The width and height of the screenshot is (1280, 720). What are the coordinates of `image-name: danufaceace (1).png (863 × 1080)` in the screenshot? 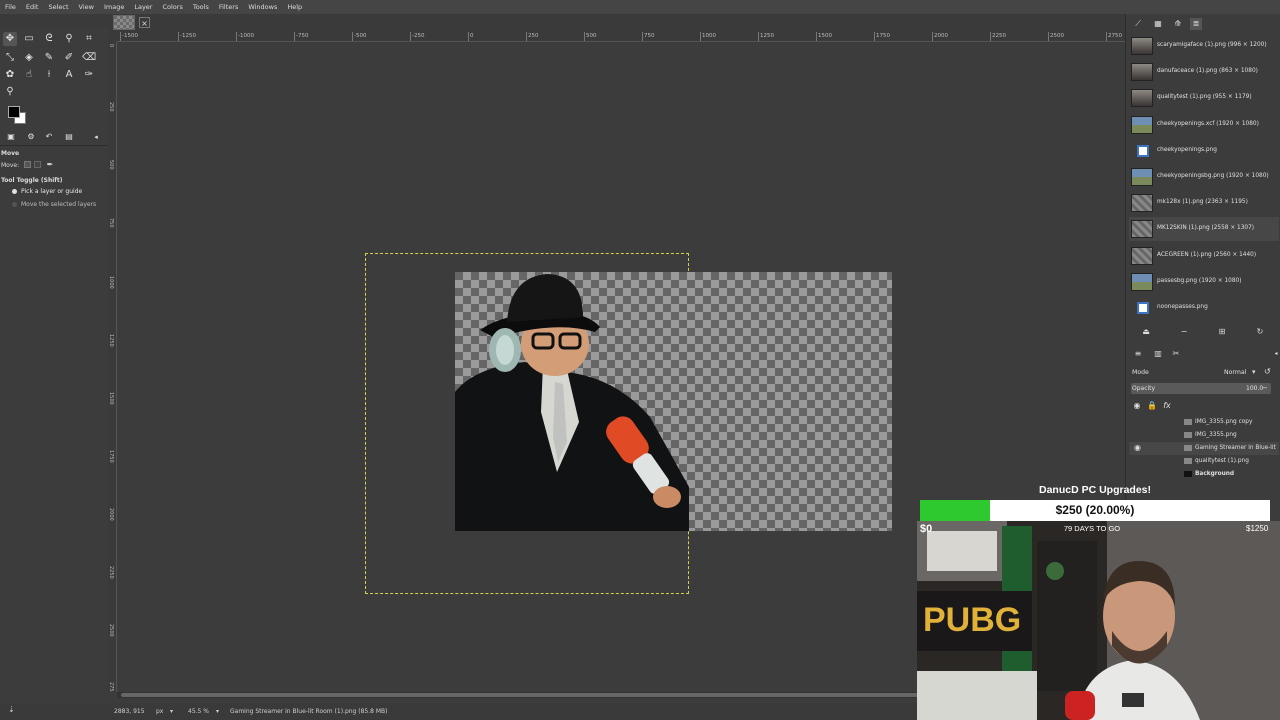 It's located at (1207, 71).